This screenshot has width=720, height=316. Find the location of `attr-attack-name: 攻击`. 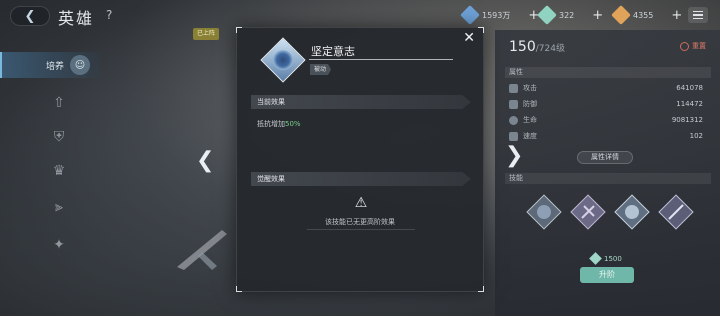

attr-attack-name: 攻击 is located at coordinates (530, 88).